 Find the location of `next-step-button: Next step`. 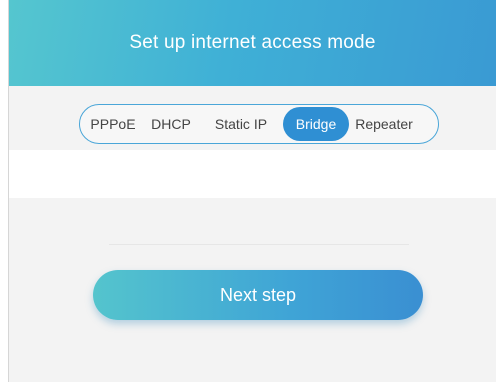

next-step-button: Next step is located at coordinates (258, 295).